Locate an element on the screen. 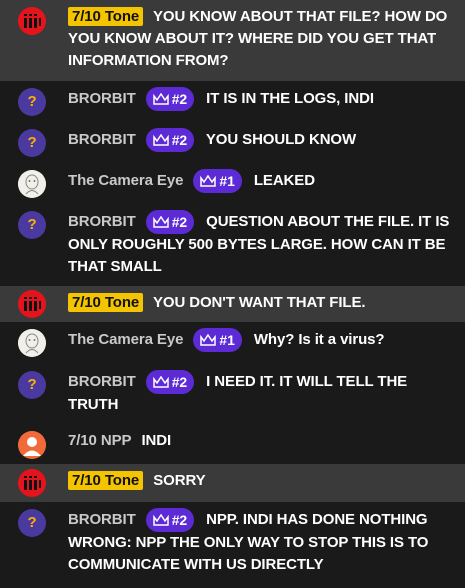 The image size is (465, 588). username: 7/10 NPP is located at coordinates (100, 440).